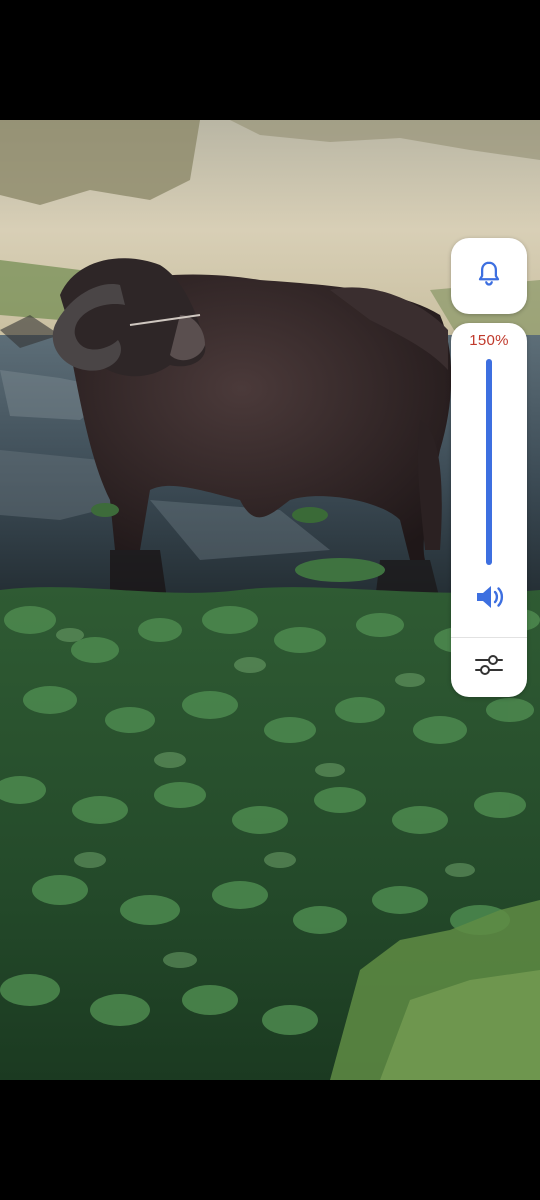  I want to click on volume-slider, so click(489, 462).